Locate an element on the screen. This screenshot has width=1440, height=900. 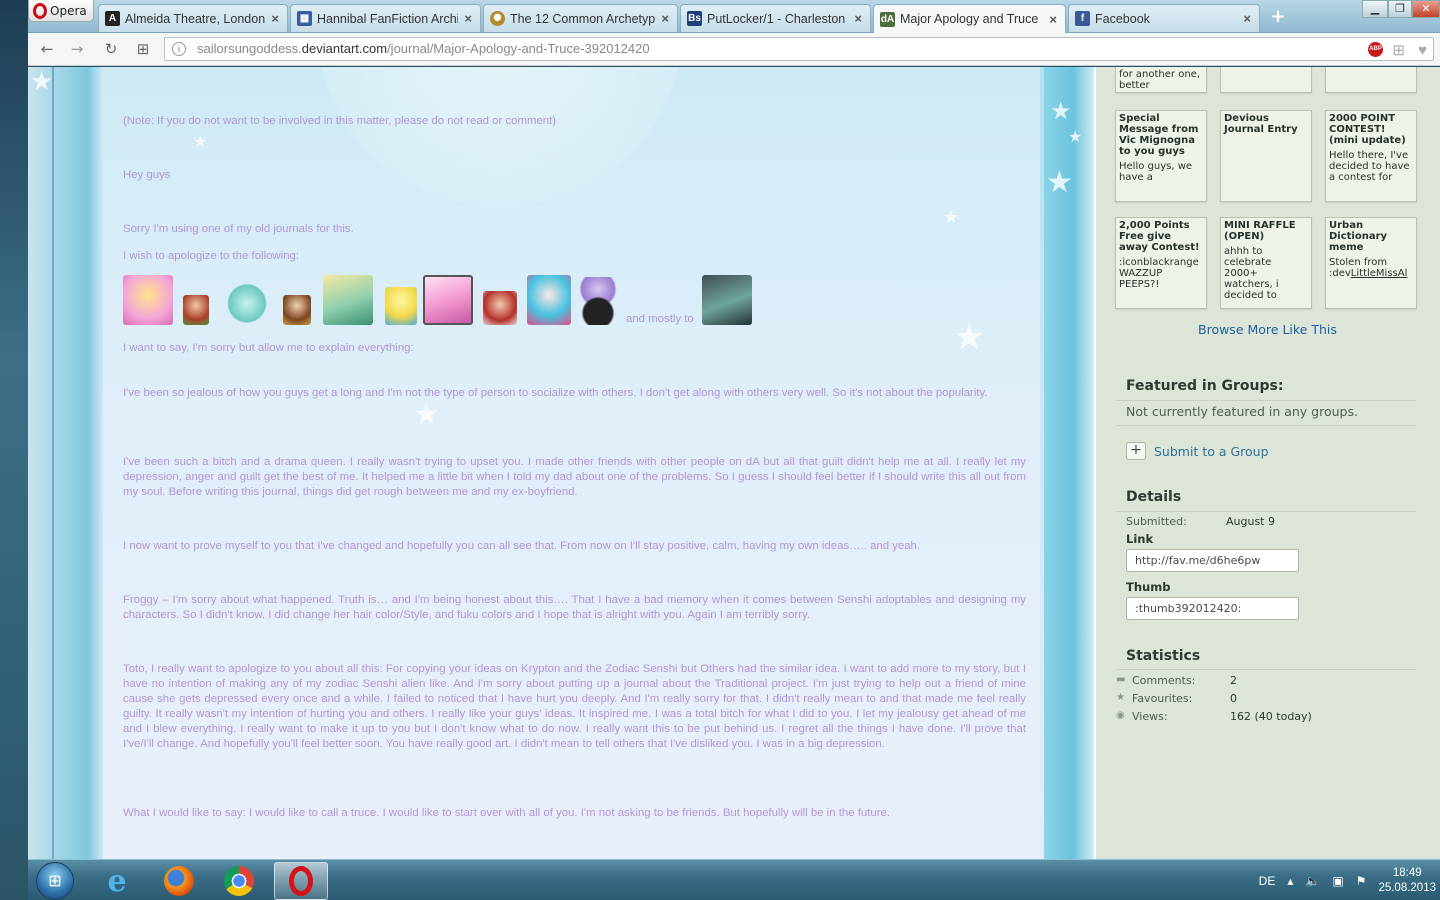
volume-icon: 🔈 is located at coordinates (1312, 881).